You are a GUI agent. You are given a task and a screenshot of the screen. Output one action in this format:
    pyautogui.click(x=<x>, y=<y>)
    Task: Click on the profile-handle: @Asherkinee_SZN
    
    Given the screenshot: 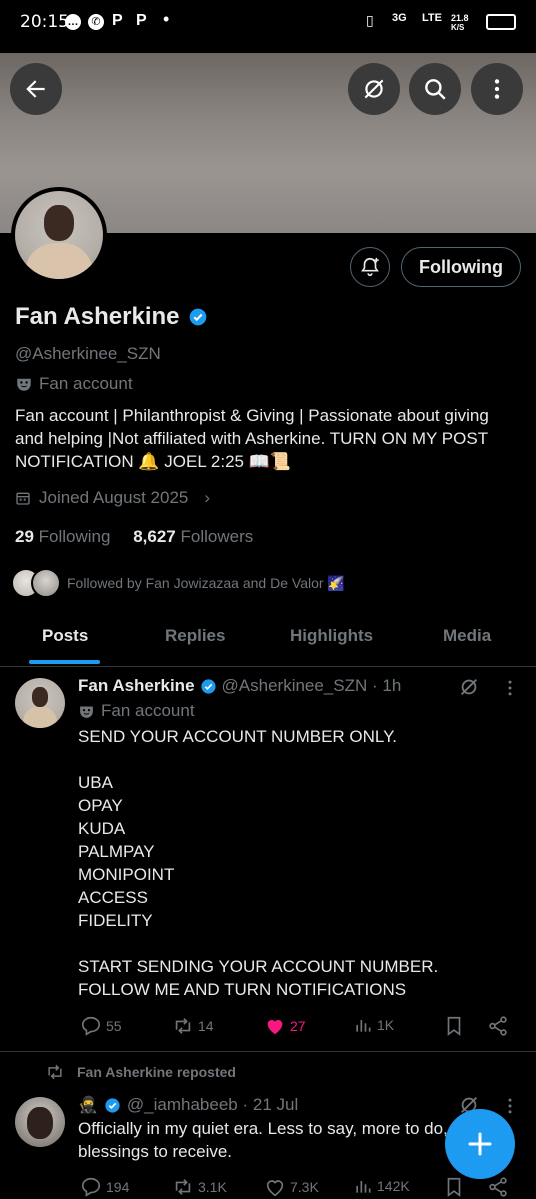 What is the action you would take?
    pyautogui.click(x=88, y=353)
    